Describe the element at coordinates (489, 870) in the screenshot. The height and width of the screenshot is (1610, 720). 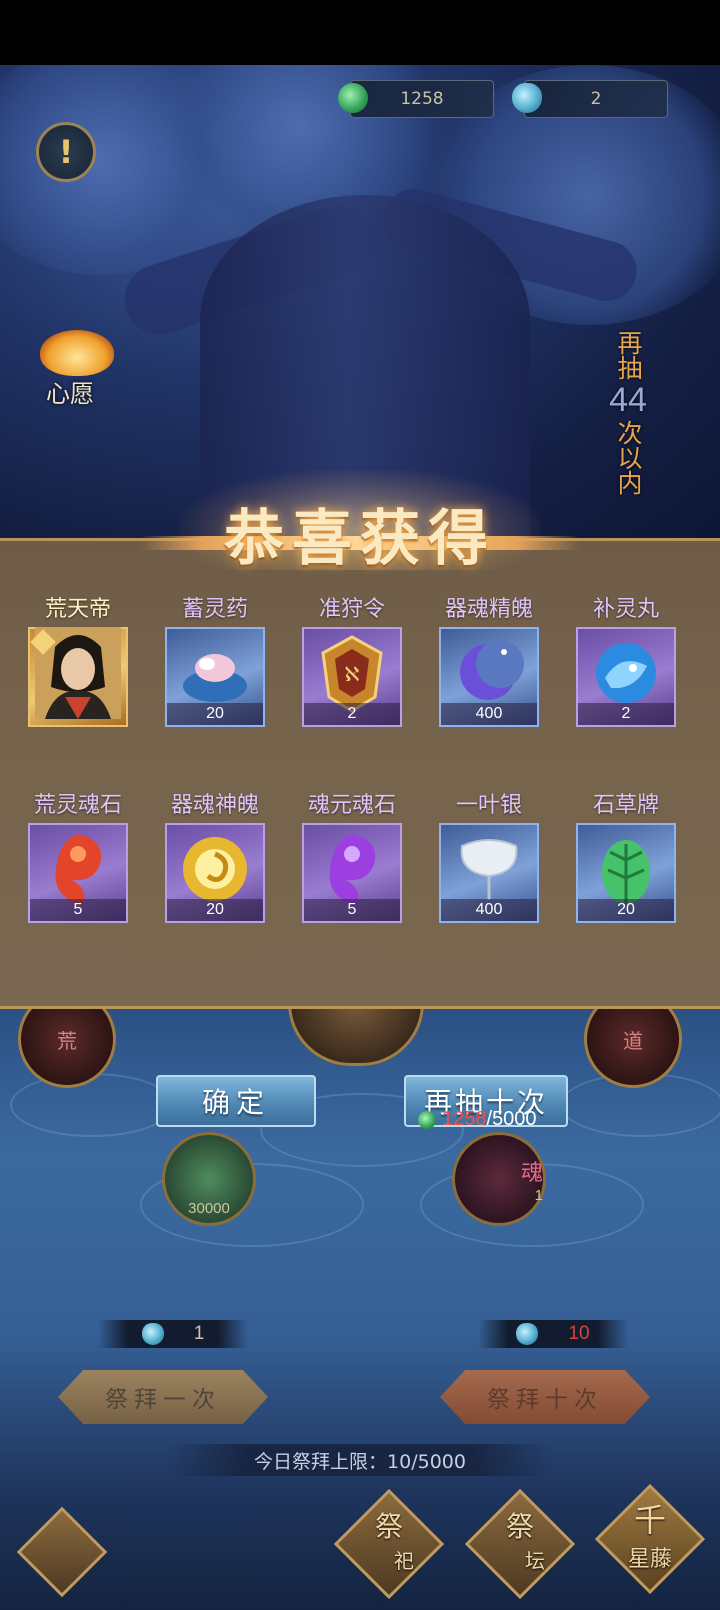
I see `silver-leaf-icon` at that location.